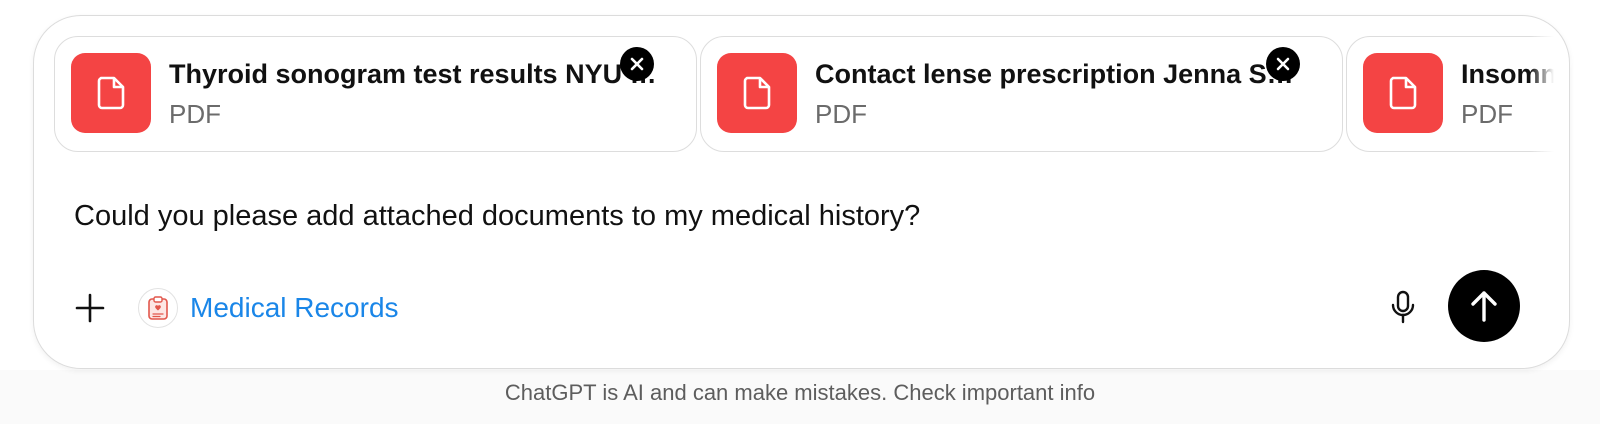 The image size is (1600, 424). What do you see at coordinates (294, 307) in the screenshot?
I see `tool-label: Medical Records` at bounding box center [294, 307].